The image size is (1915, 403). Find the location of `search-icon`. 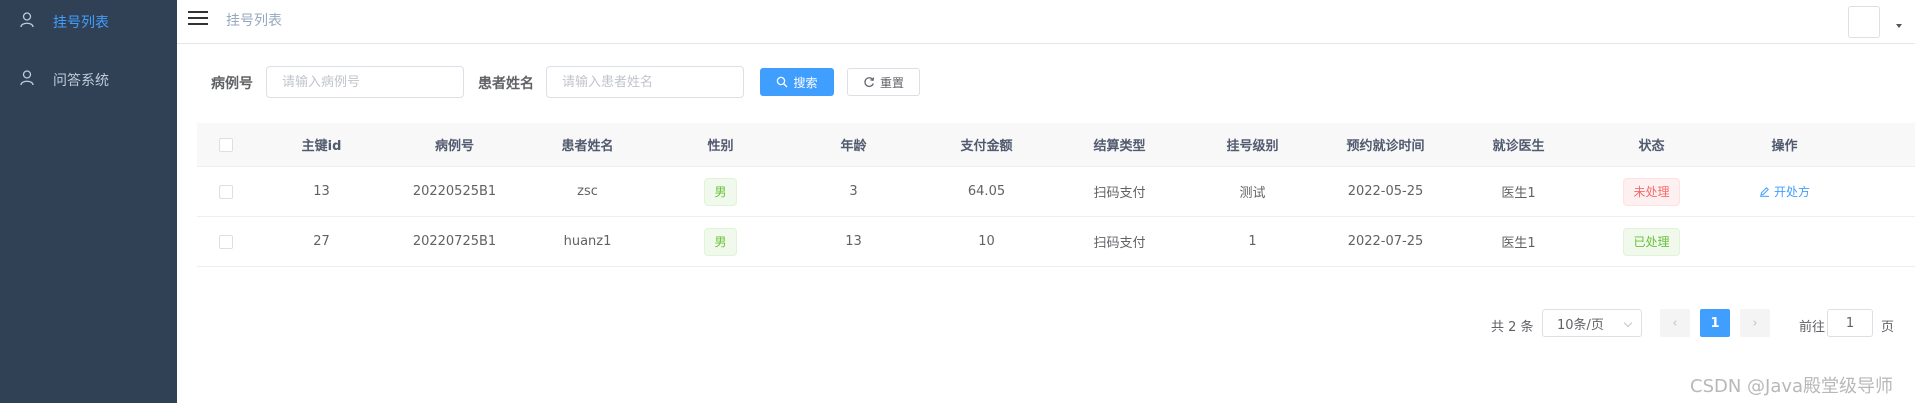

search-icon is located at coordinates (782, 82).